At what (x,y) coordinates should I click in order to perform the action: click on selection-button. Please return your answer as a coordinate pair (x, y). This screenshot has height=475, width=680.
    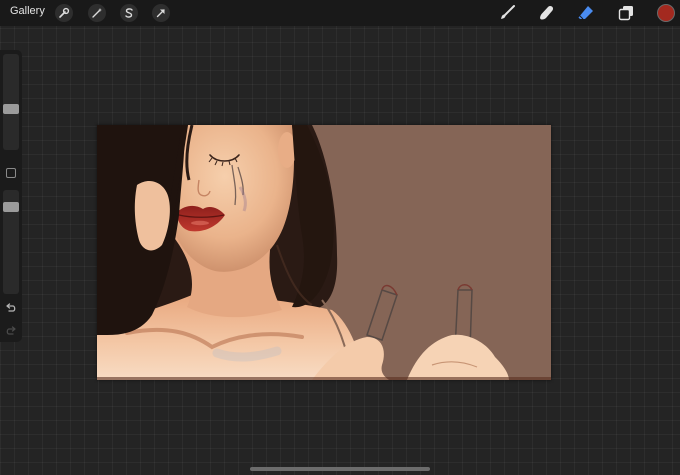
    Looking at the image, I should click on (129, 13).